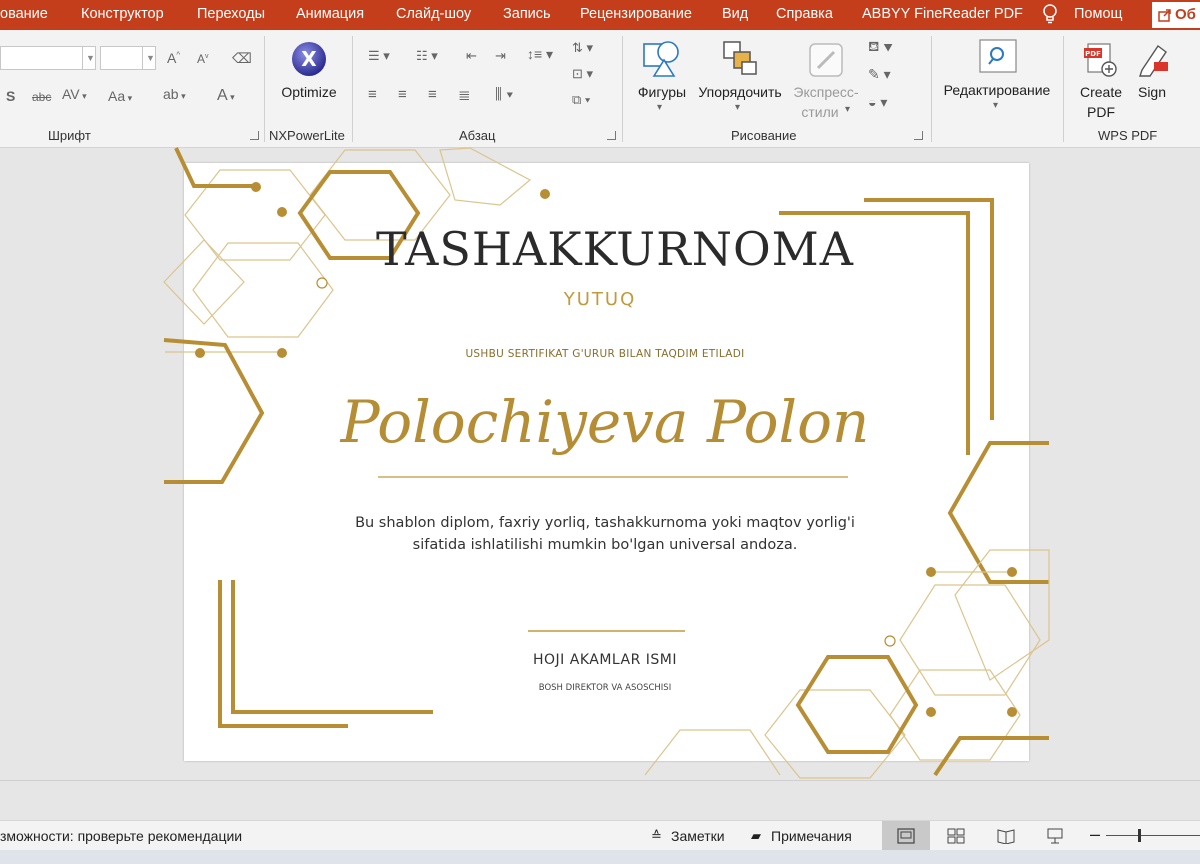  I want to click on share-button: Об, so click(1176, 15).